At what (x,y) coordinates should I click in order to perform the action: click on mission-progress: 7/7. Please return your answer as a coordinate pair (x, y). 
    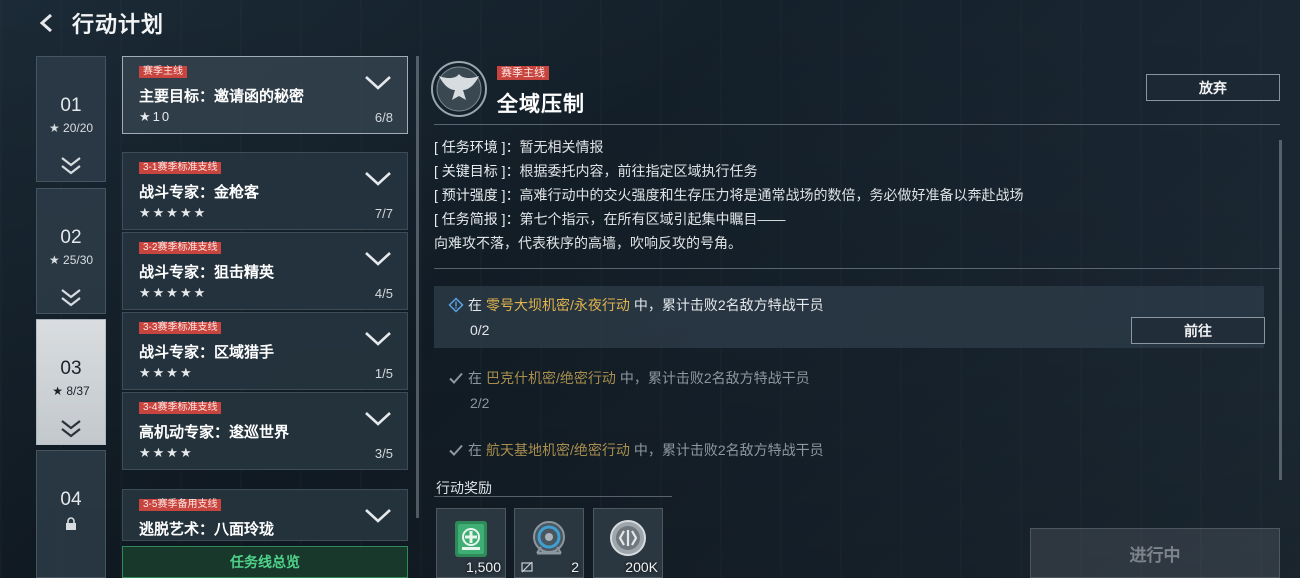
    Looking at the image, I should click on (383, 213).